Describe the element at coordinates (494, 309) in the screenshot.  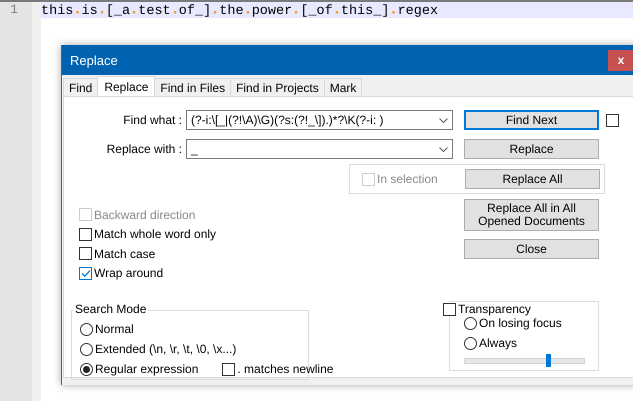
I see `checkbox-label: Transparency` at that location.